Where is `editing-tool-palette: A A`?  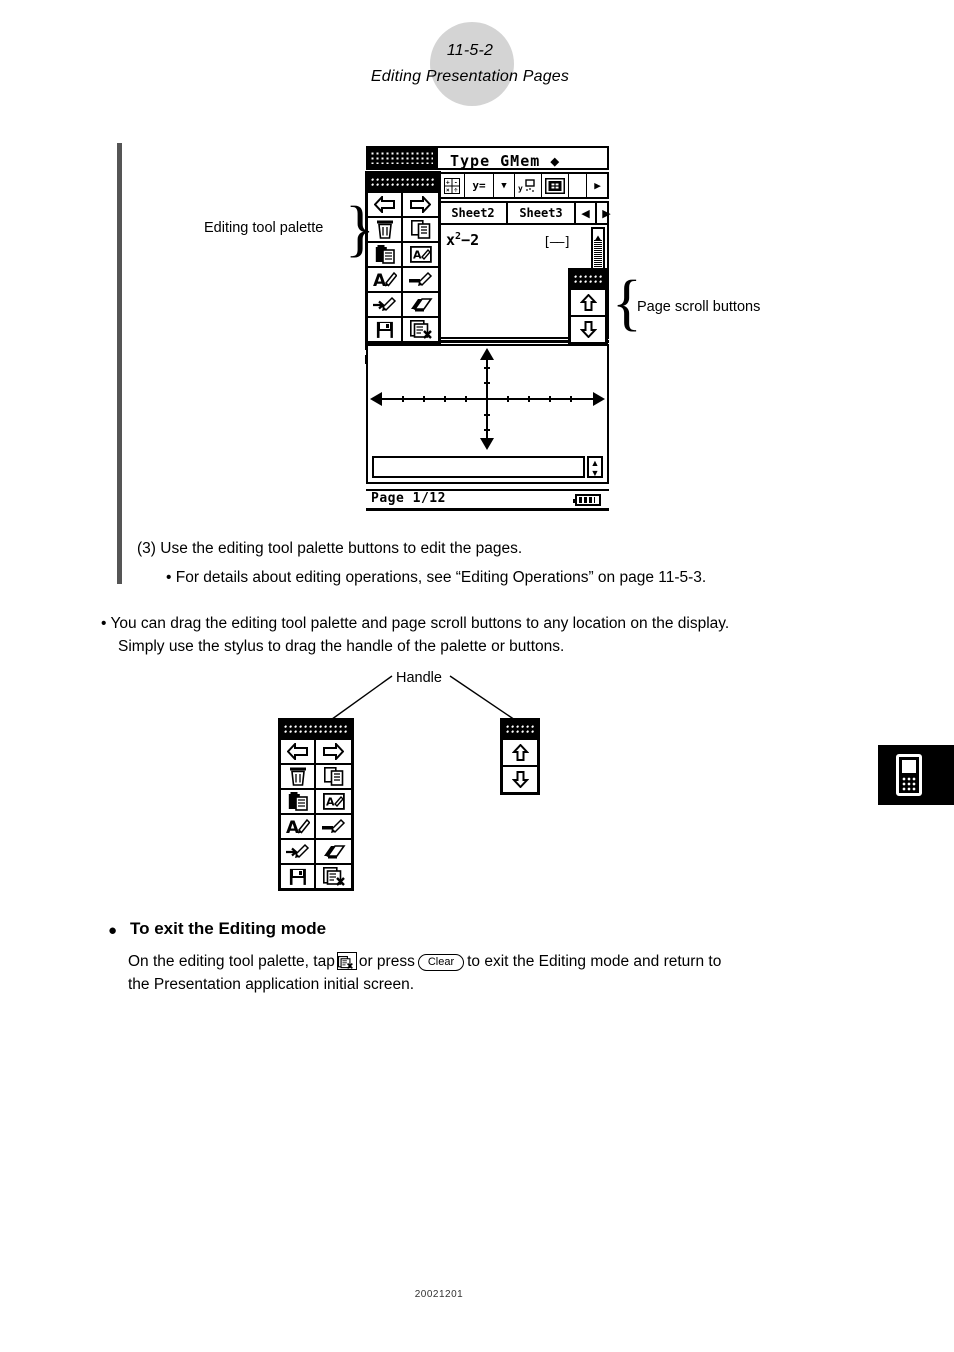
editing-tool-palette: A A is located at coordinates (403, 257).